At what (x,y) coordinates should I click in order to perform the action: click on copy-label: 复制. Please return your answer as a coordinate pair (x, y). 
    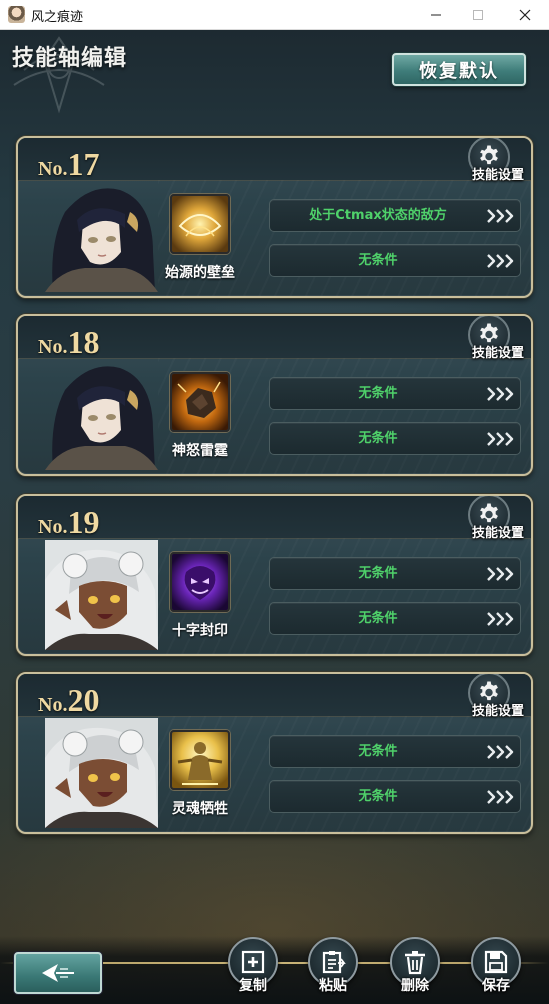
    Looking at the image, I should click on (253, 986).